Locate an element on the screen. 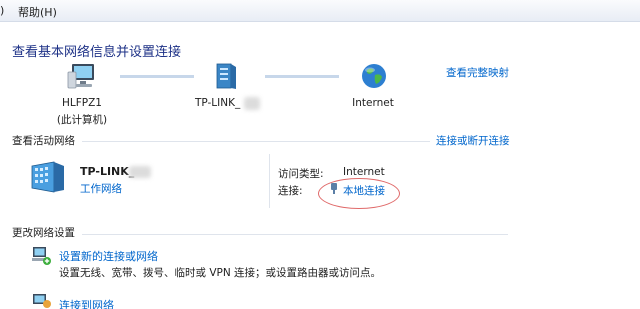 Image resolution: width=640 pixels, height=309 pixels. setup-connection-link: 设置新的连接或网络 is located at coordinates (108, 256).